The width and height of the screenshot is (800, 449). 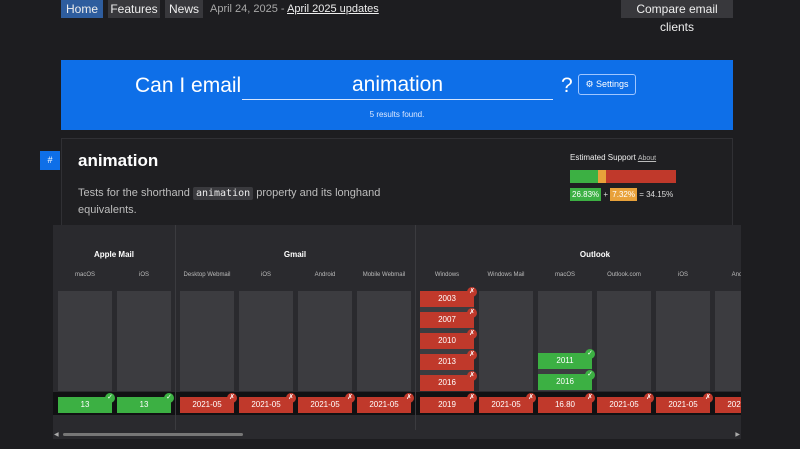 I want to click on version-cell: 2016 ✗, so click(x=448, y=381).